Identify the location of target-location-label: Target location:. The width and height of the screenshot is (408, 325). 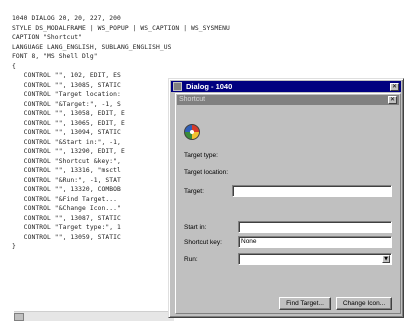
(206, 172).